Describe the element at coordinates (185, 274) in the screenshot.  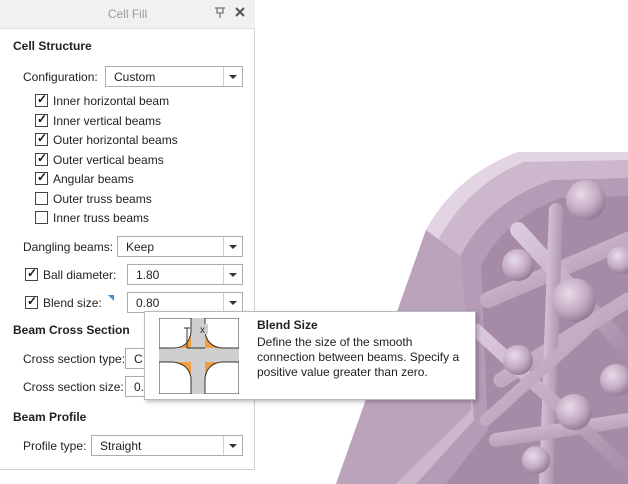
I see `ball-diameter-input: 1.80` at that location.